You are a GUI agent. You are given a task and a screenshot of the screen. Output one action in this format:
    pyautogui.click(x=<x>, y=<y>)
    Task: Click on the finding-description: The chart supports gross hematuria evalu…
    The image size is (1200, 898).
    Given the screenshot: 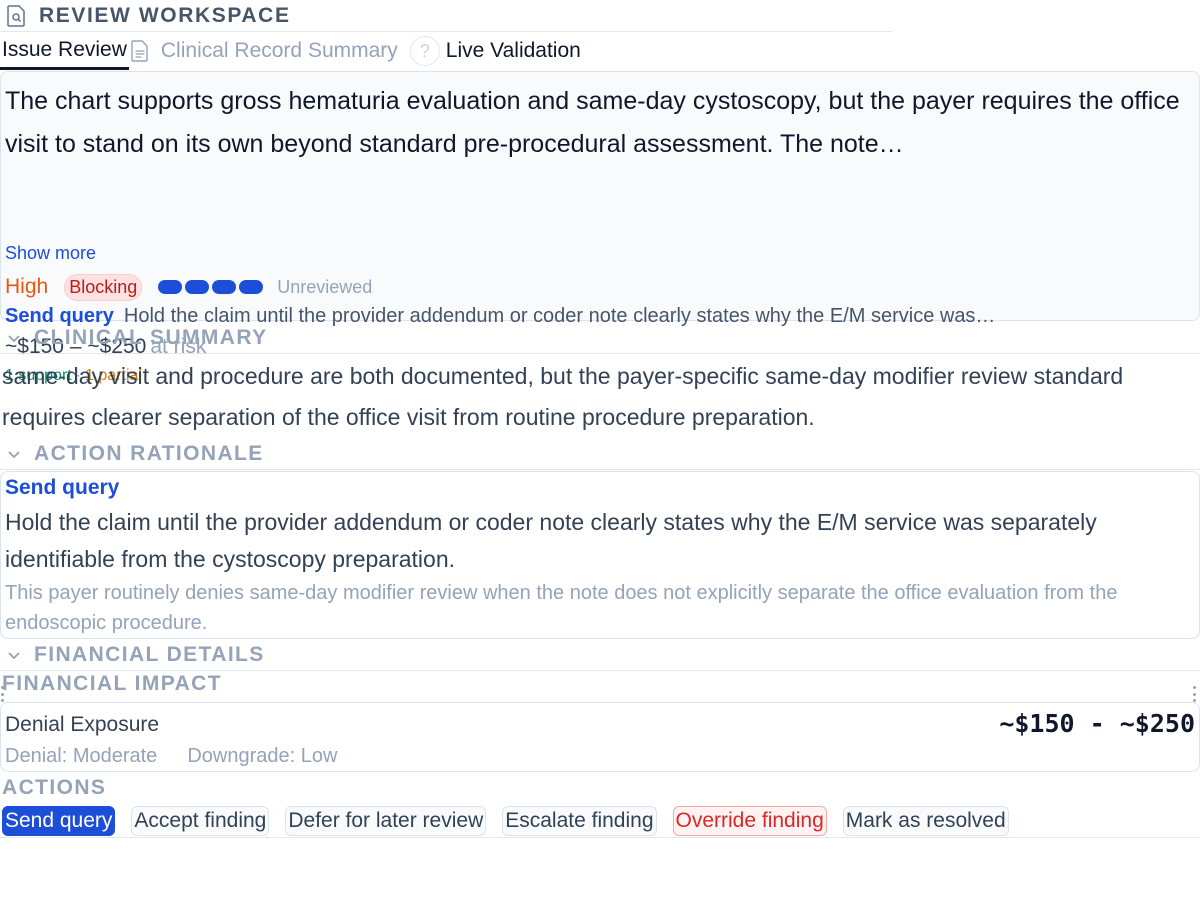 What is the action you would take?
    pyautogui.click(x=592, y=122)
    